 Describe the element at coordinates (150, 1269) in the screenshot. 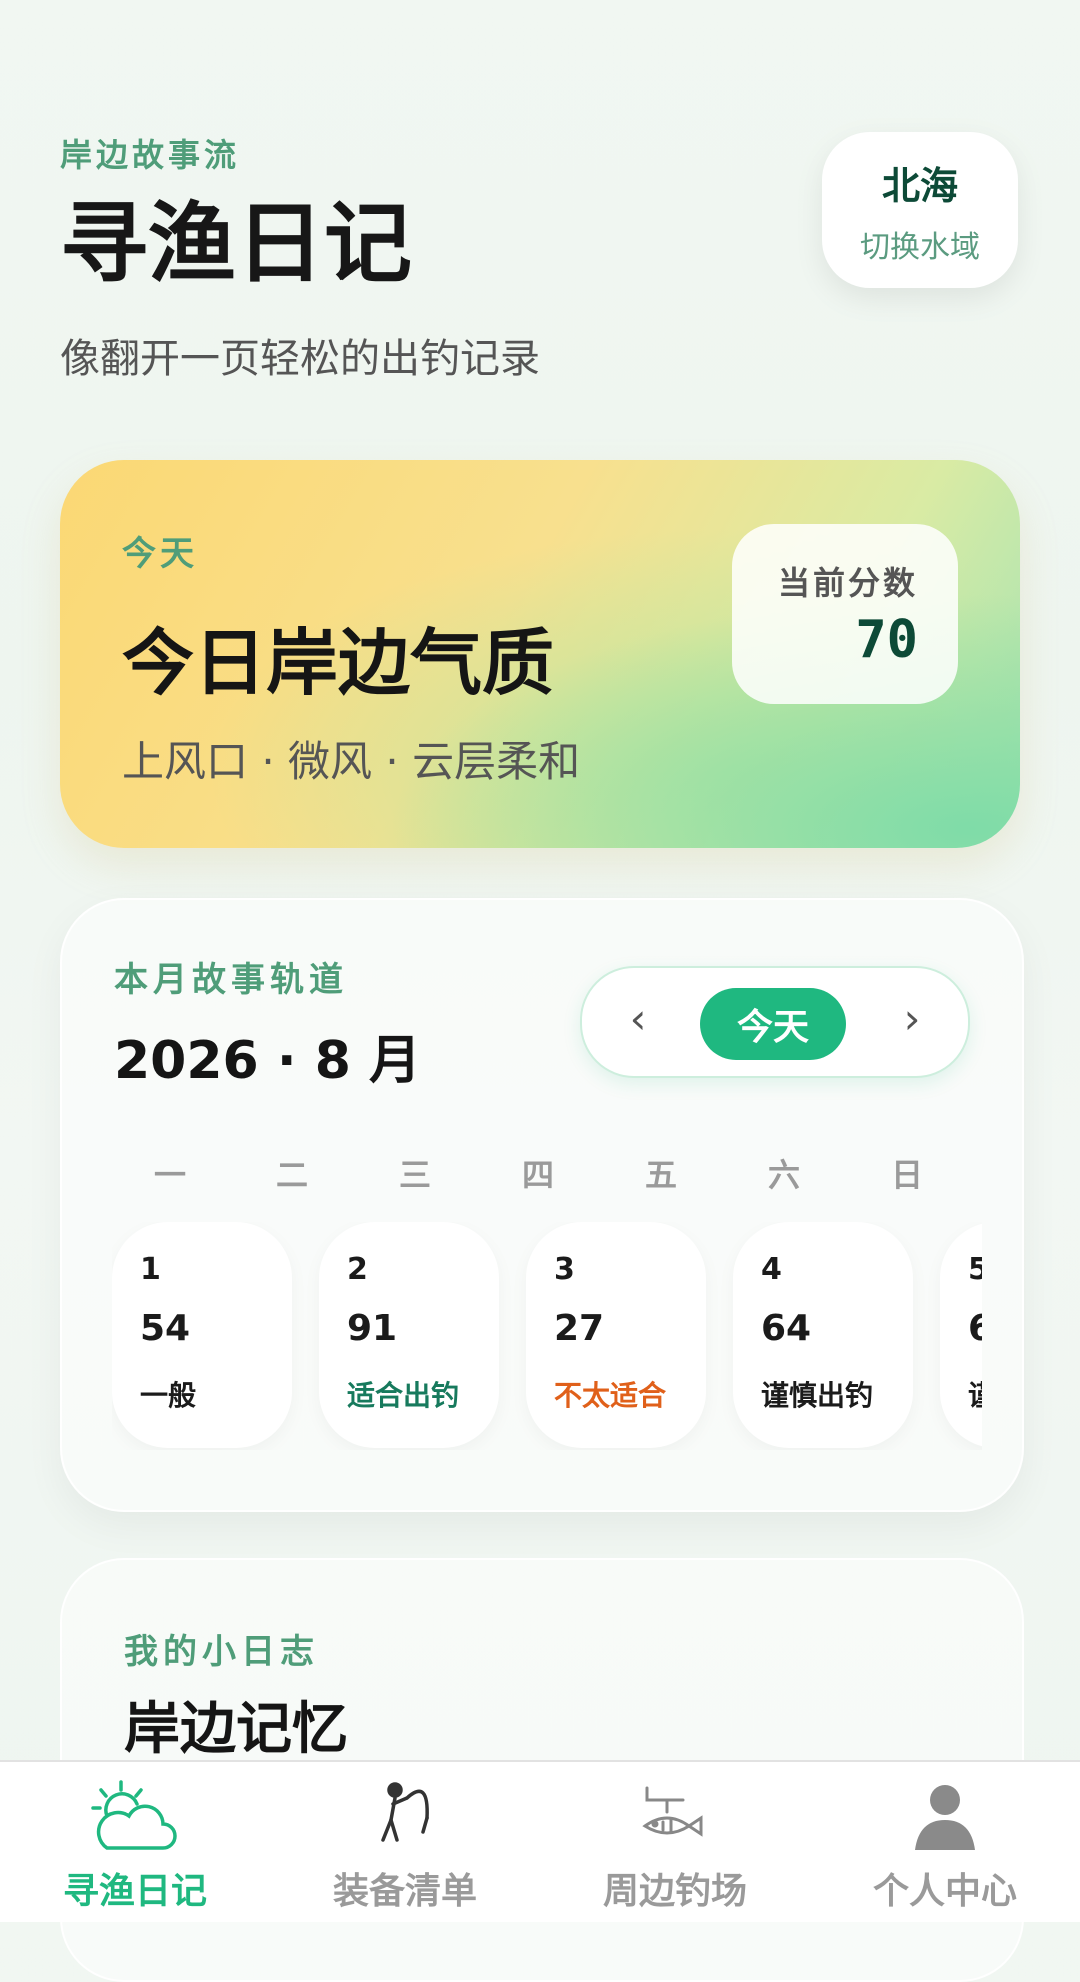

I see `day-date: 1` at that location.